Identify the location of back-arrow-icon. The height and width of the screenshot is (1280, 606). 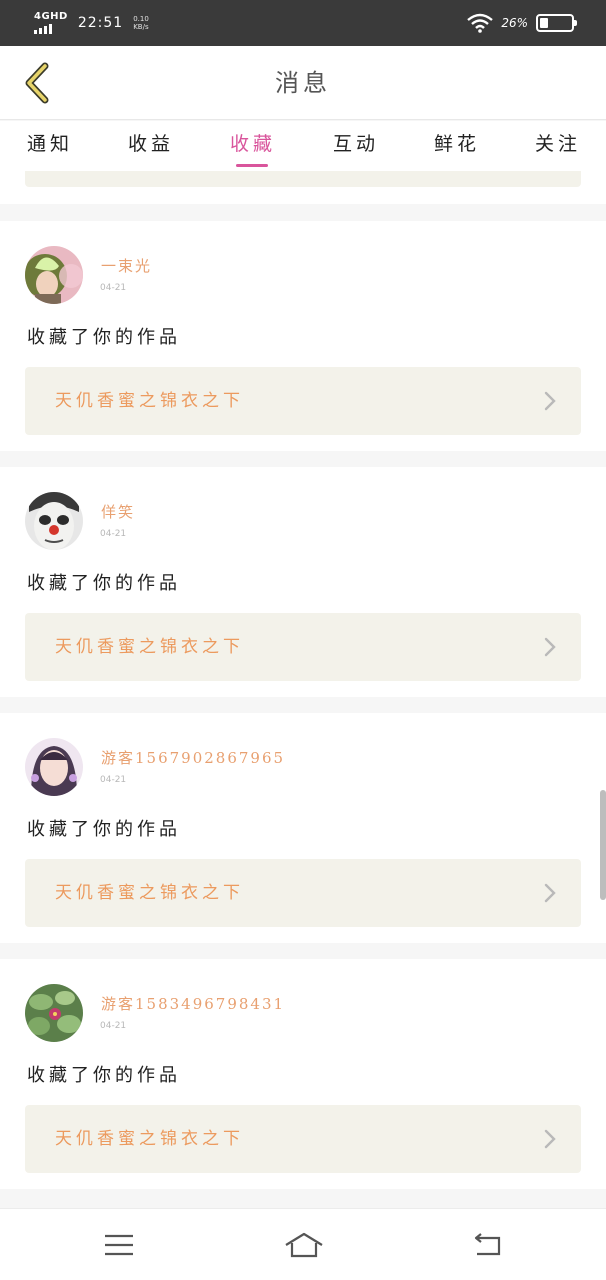
(487, 1244).